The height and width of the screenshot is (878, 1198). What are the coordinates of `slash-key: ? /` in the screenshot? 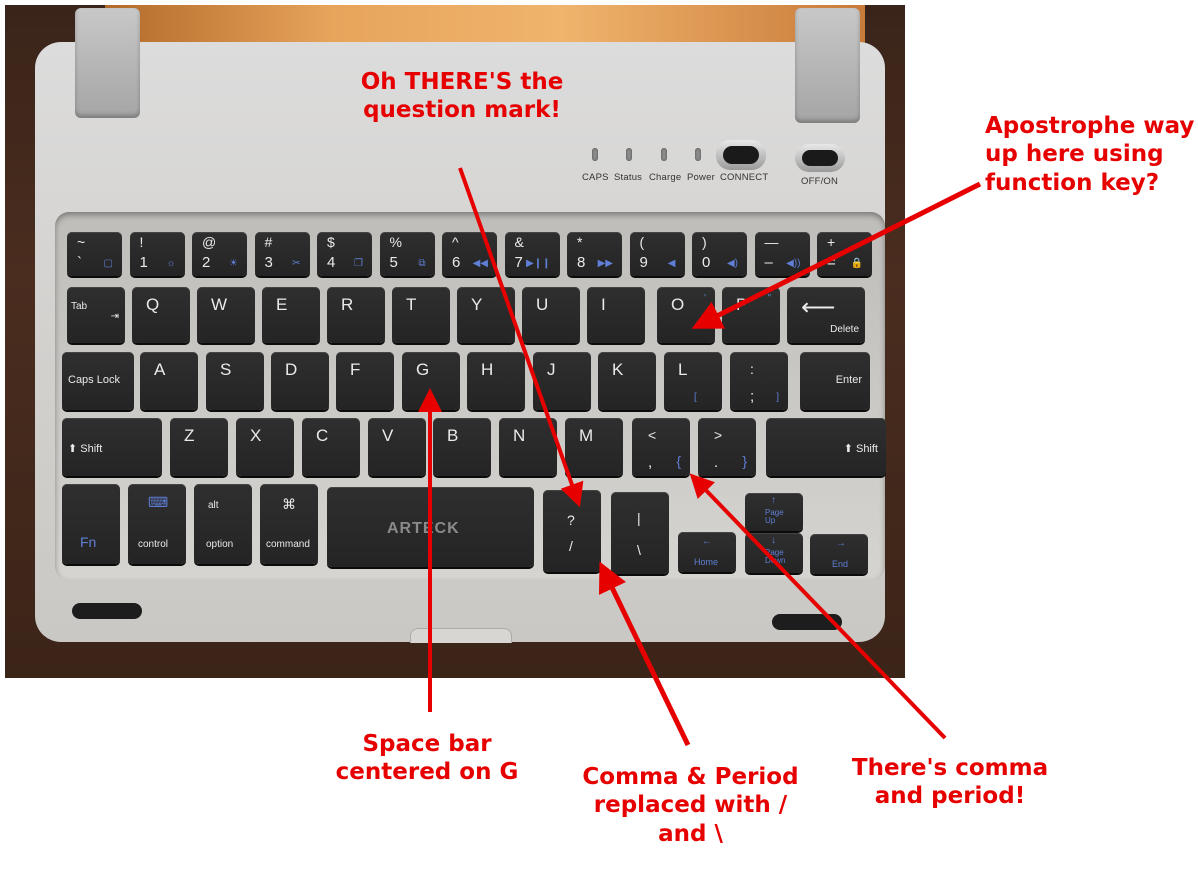 It's located at (572, 531).